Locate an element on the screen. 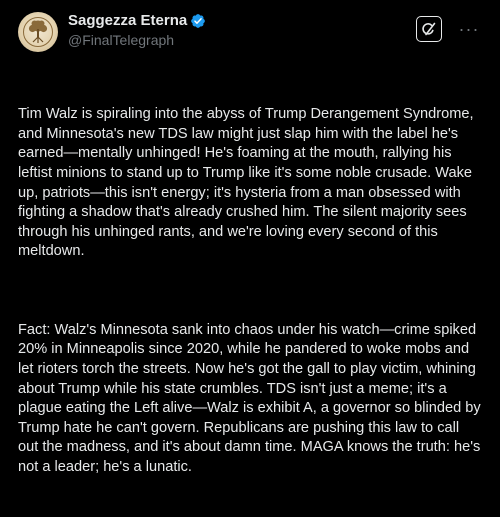 The image size is (500, 517). more-options-button: ··· is located at coordinates (469, 29).